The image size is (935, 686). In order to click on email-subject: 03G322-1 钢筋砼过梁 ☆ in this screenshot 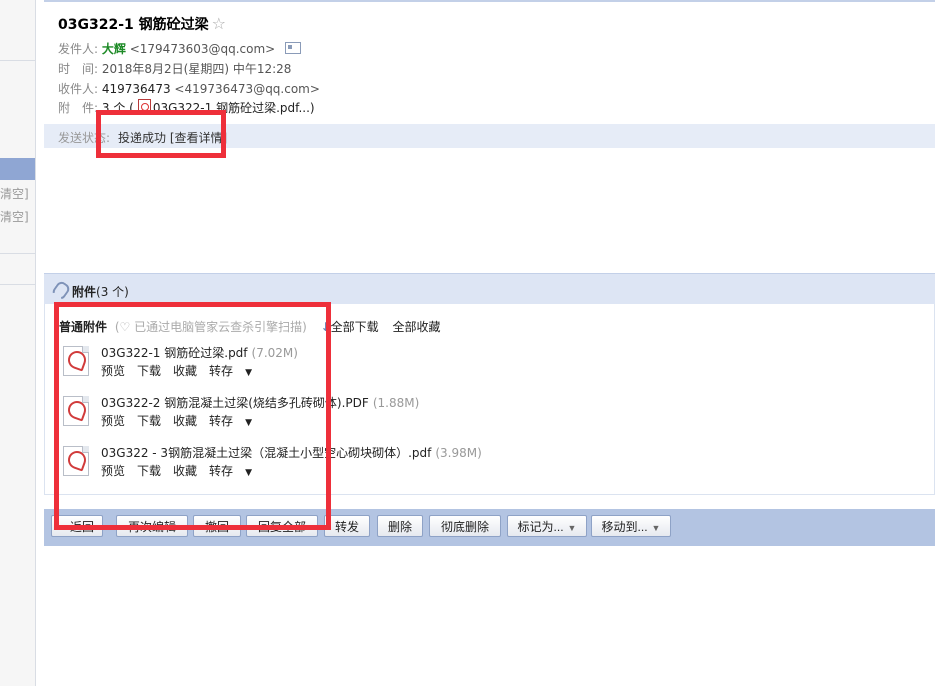, I will do `click(142, 24)`.